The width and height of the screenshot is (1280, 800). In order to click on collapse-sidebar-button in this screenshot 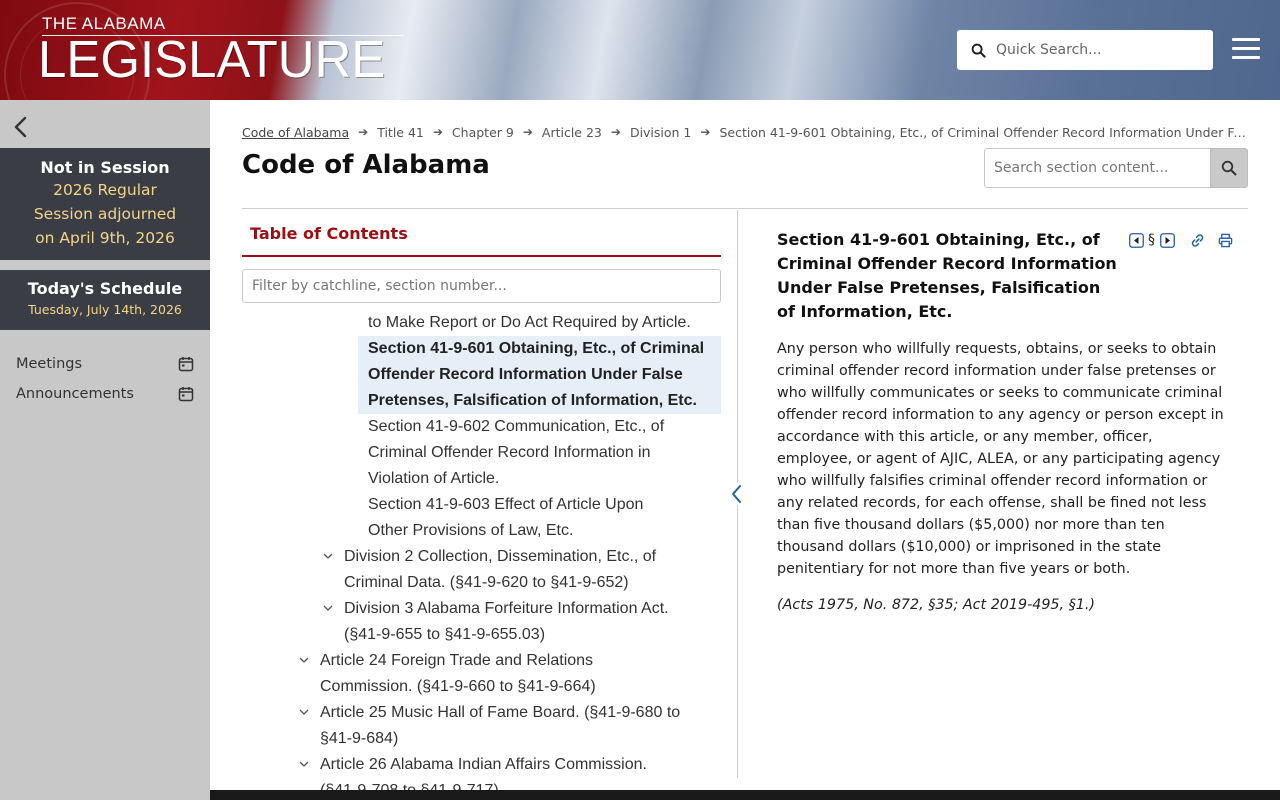, I will do `click(22, 127)`.